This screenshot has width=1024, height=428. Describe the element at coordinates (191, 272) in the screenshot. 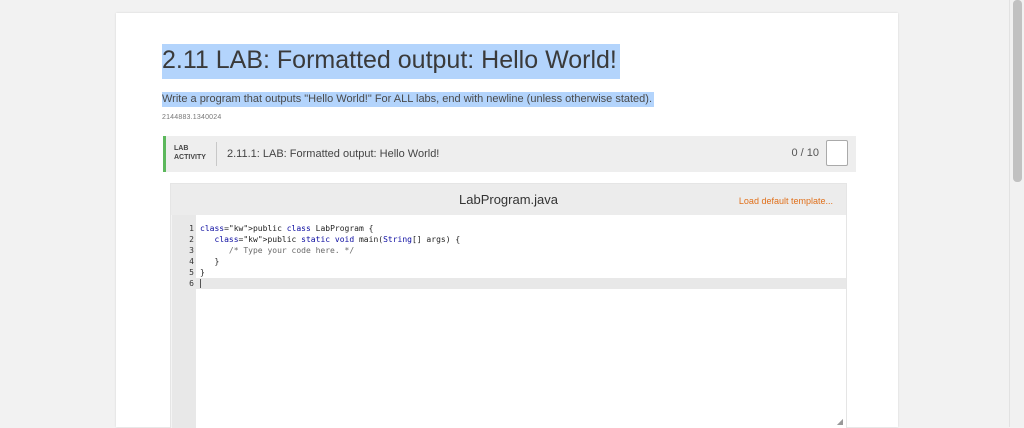

I see `line-number: 5` at that location.